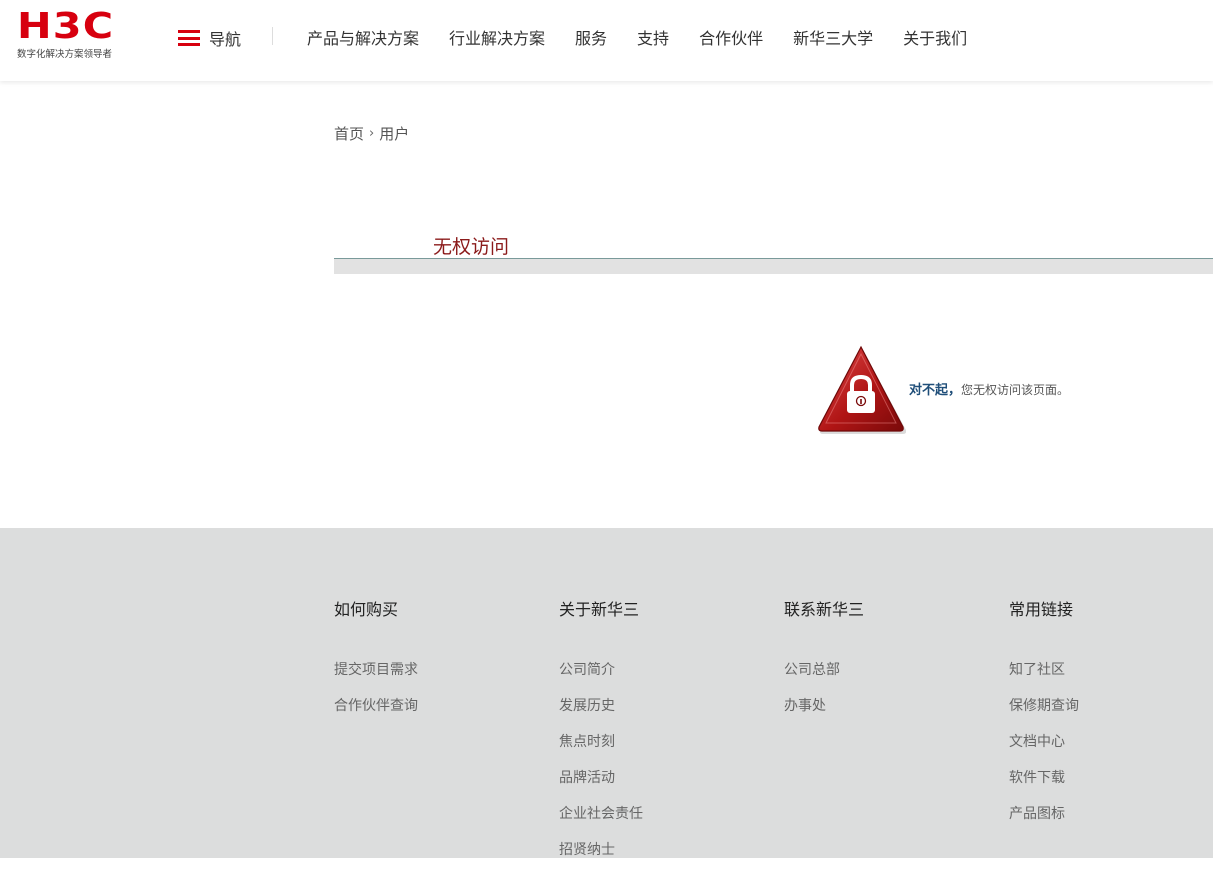 This screenshot has width=1213, height=875. What do you see at coordinates (497, 37) in the screenshot?
I see `menu-item-industry: 行业解决方案` at bounding box center [497, 37].